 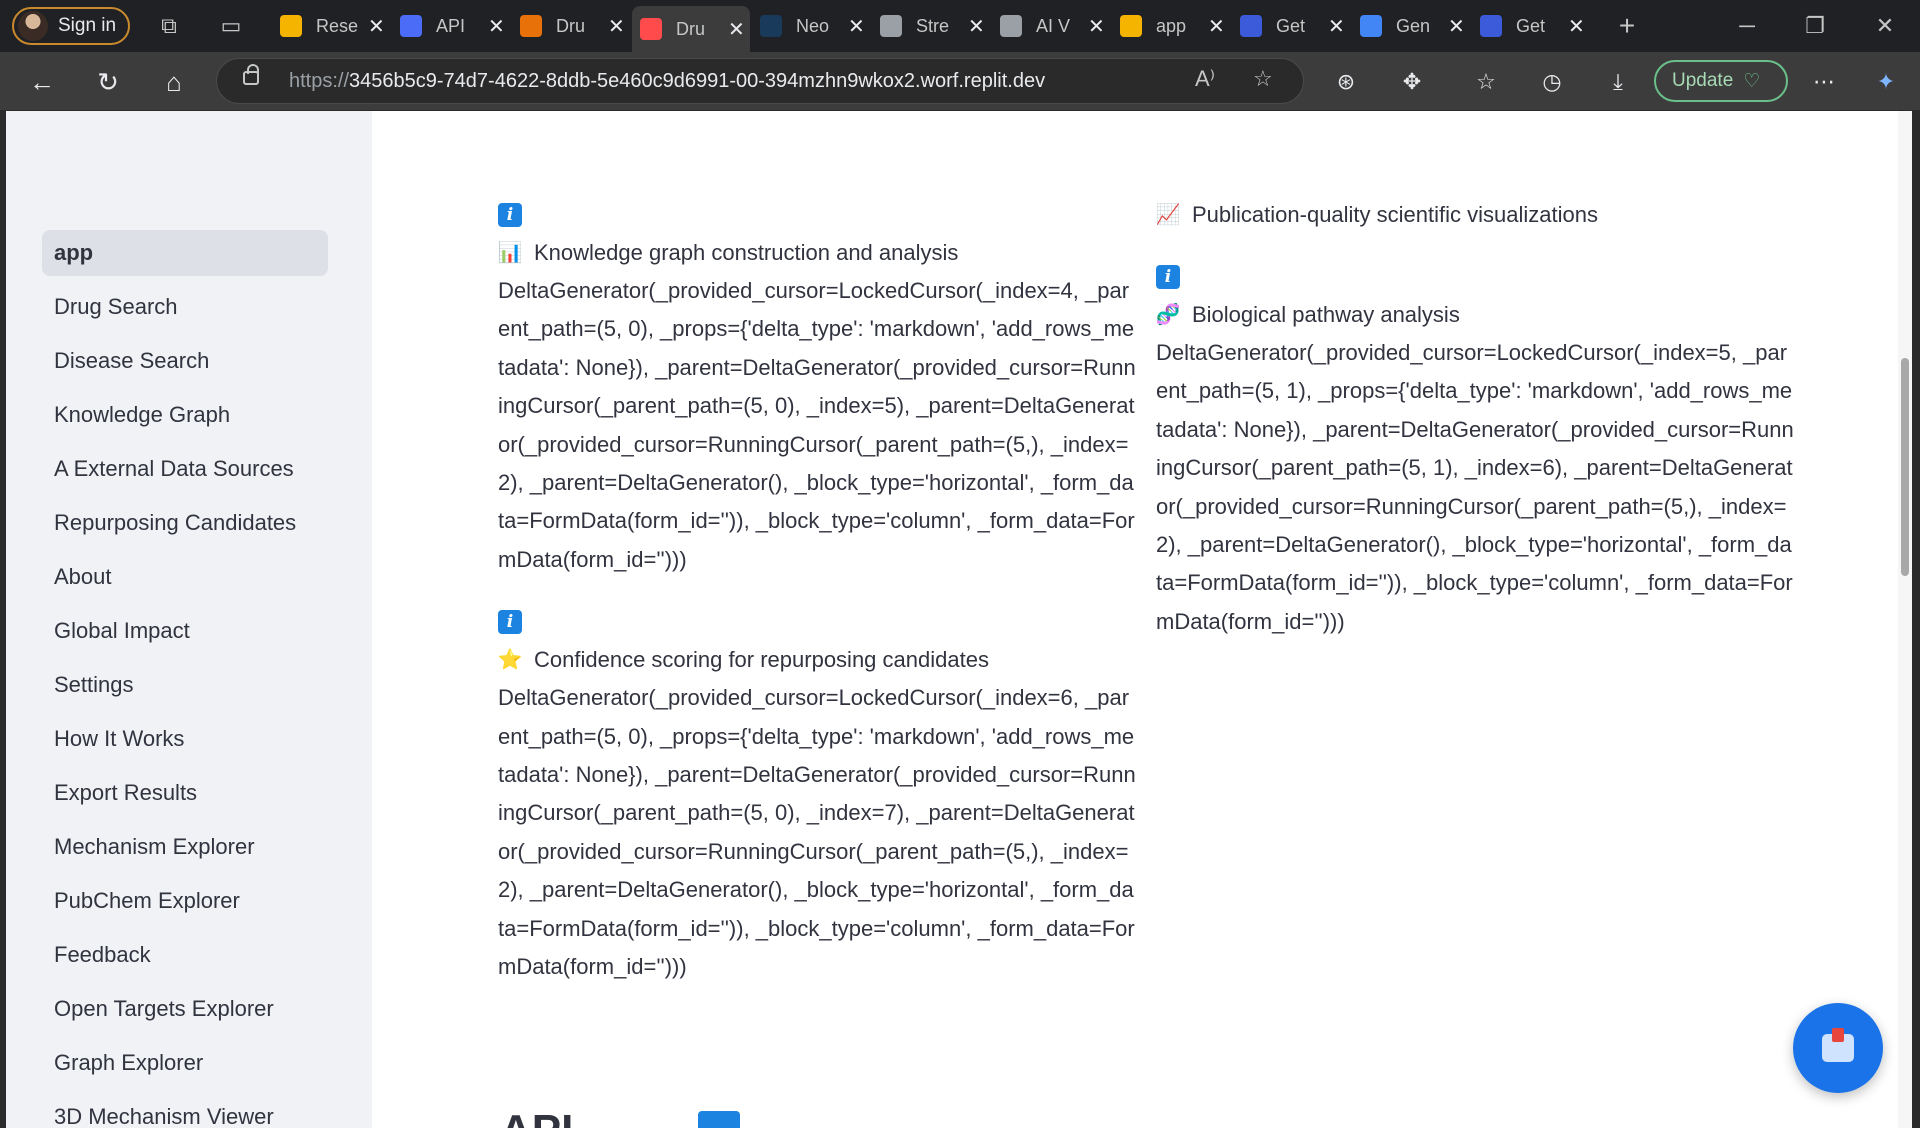 I want to click on sidebar-item: Feedback, so click(x=185, y=955).